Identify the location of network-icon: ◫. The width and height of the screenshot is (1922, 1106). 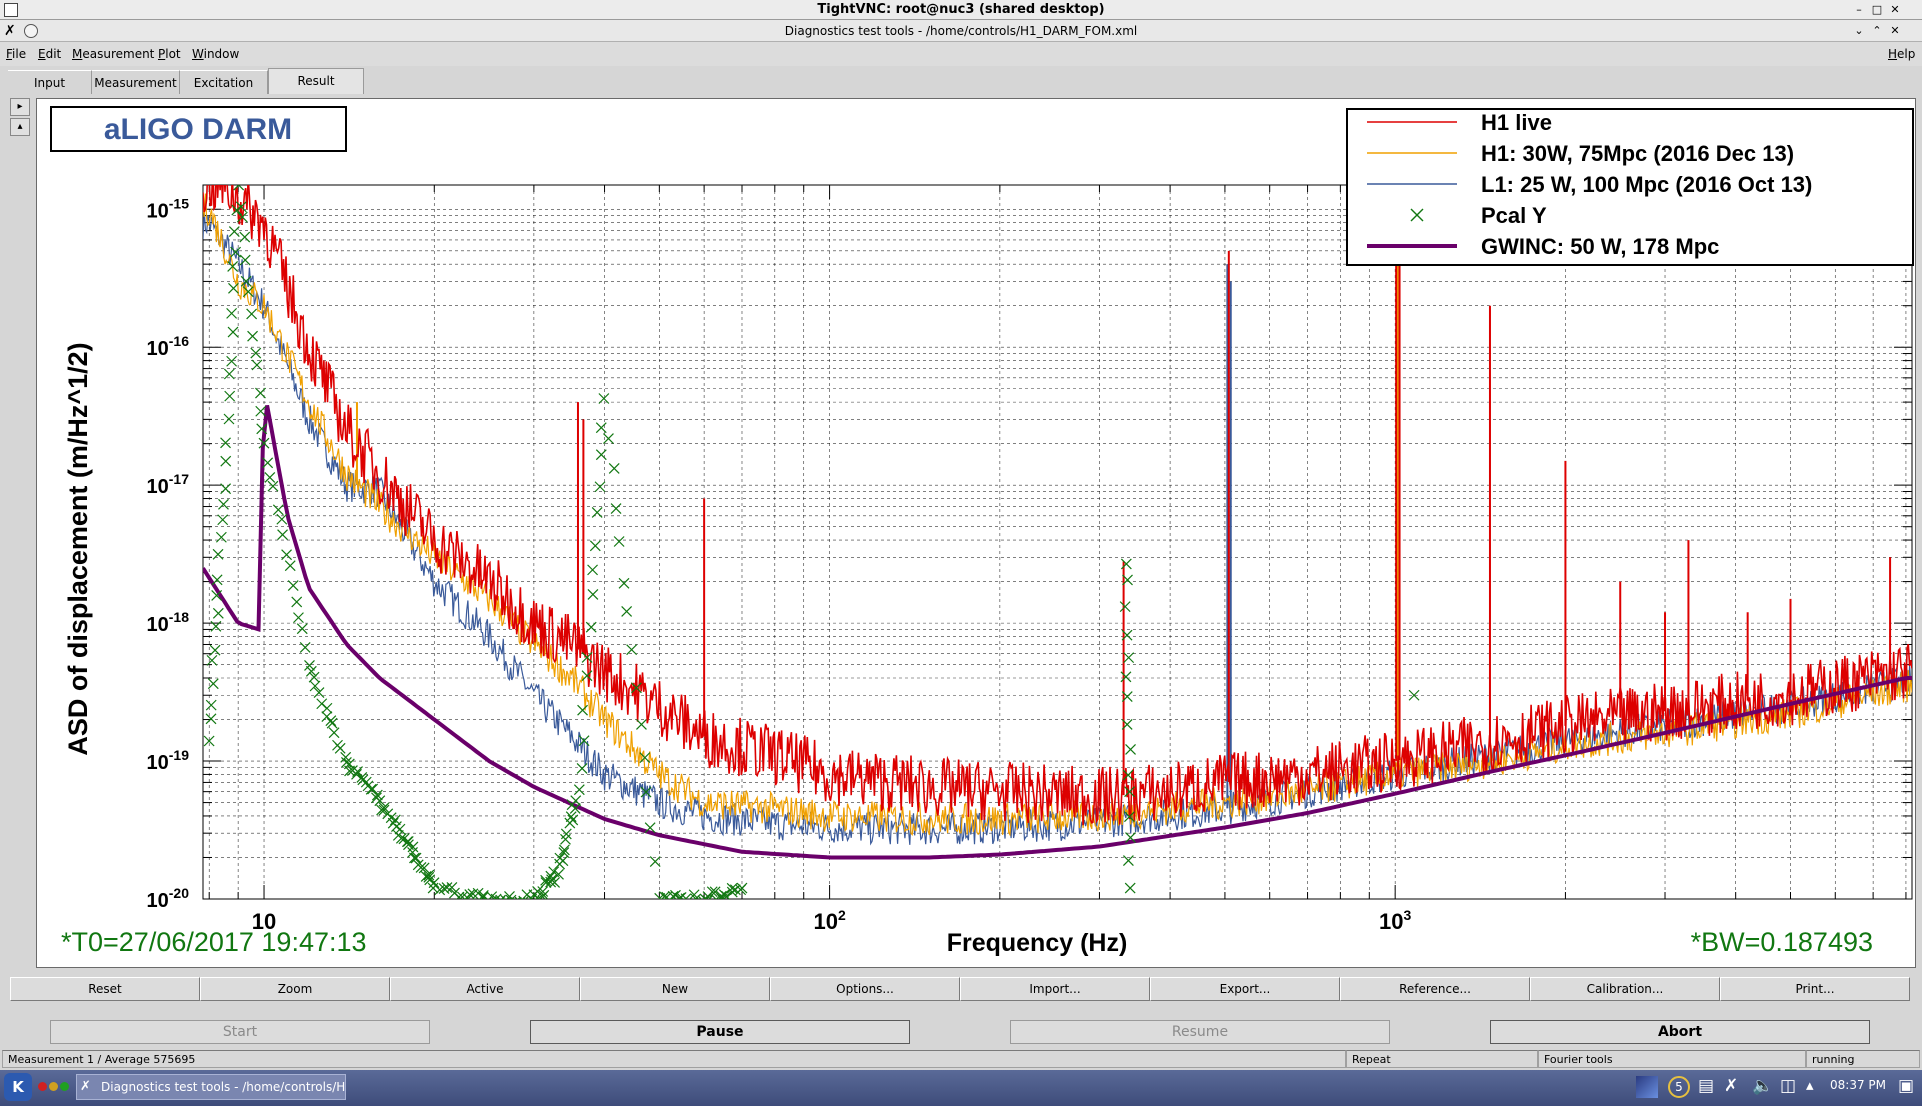
(1788, 1086).